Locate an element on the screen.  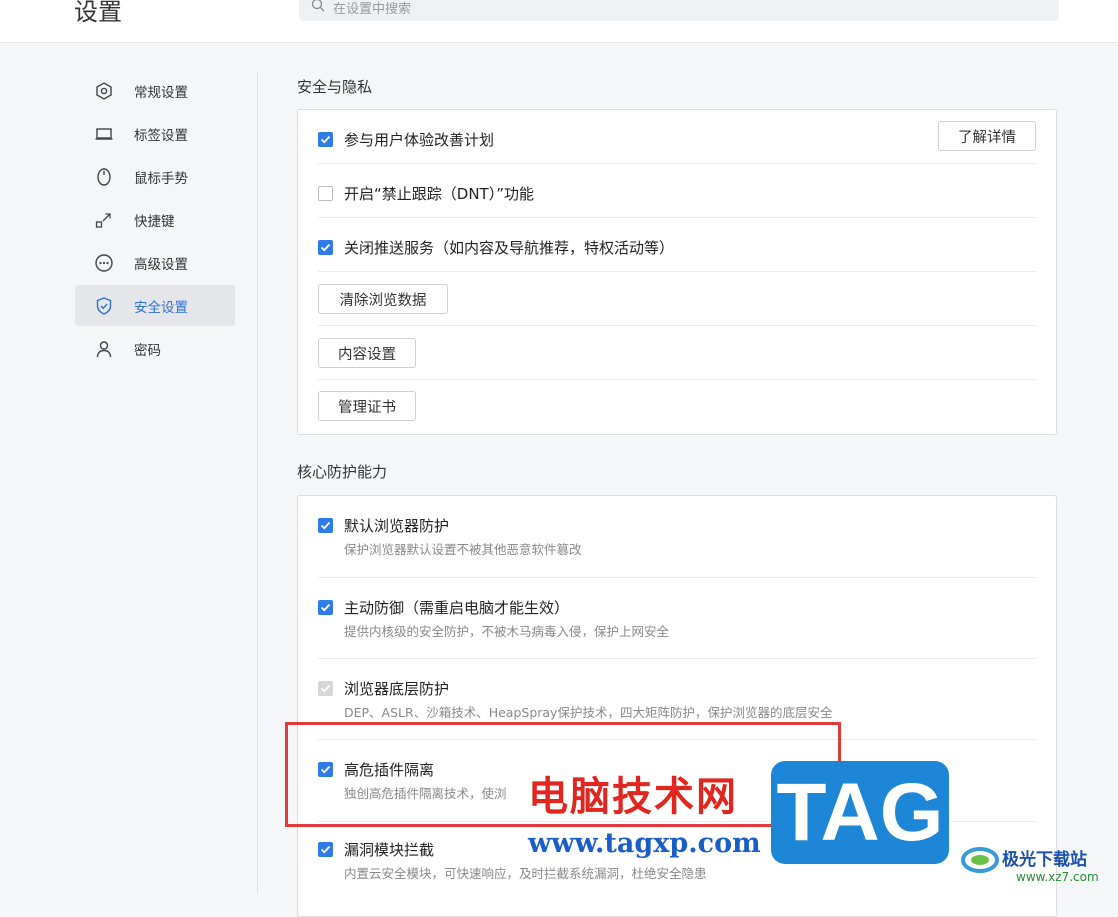
row-clear-data: 清除浏览数据 is located at coordinates (677, 299).